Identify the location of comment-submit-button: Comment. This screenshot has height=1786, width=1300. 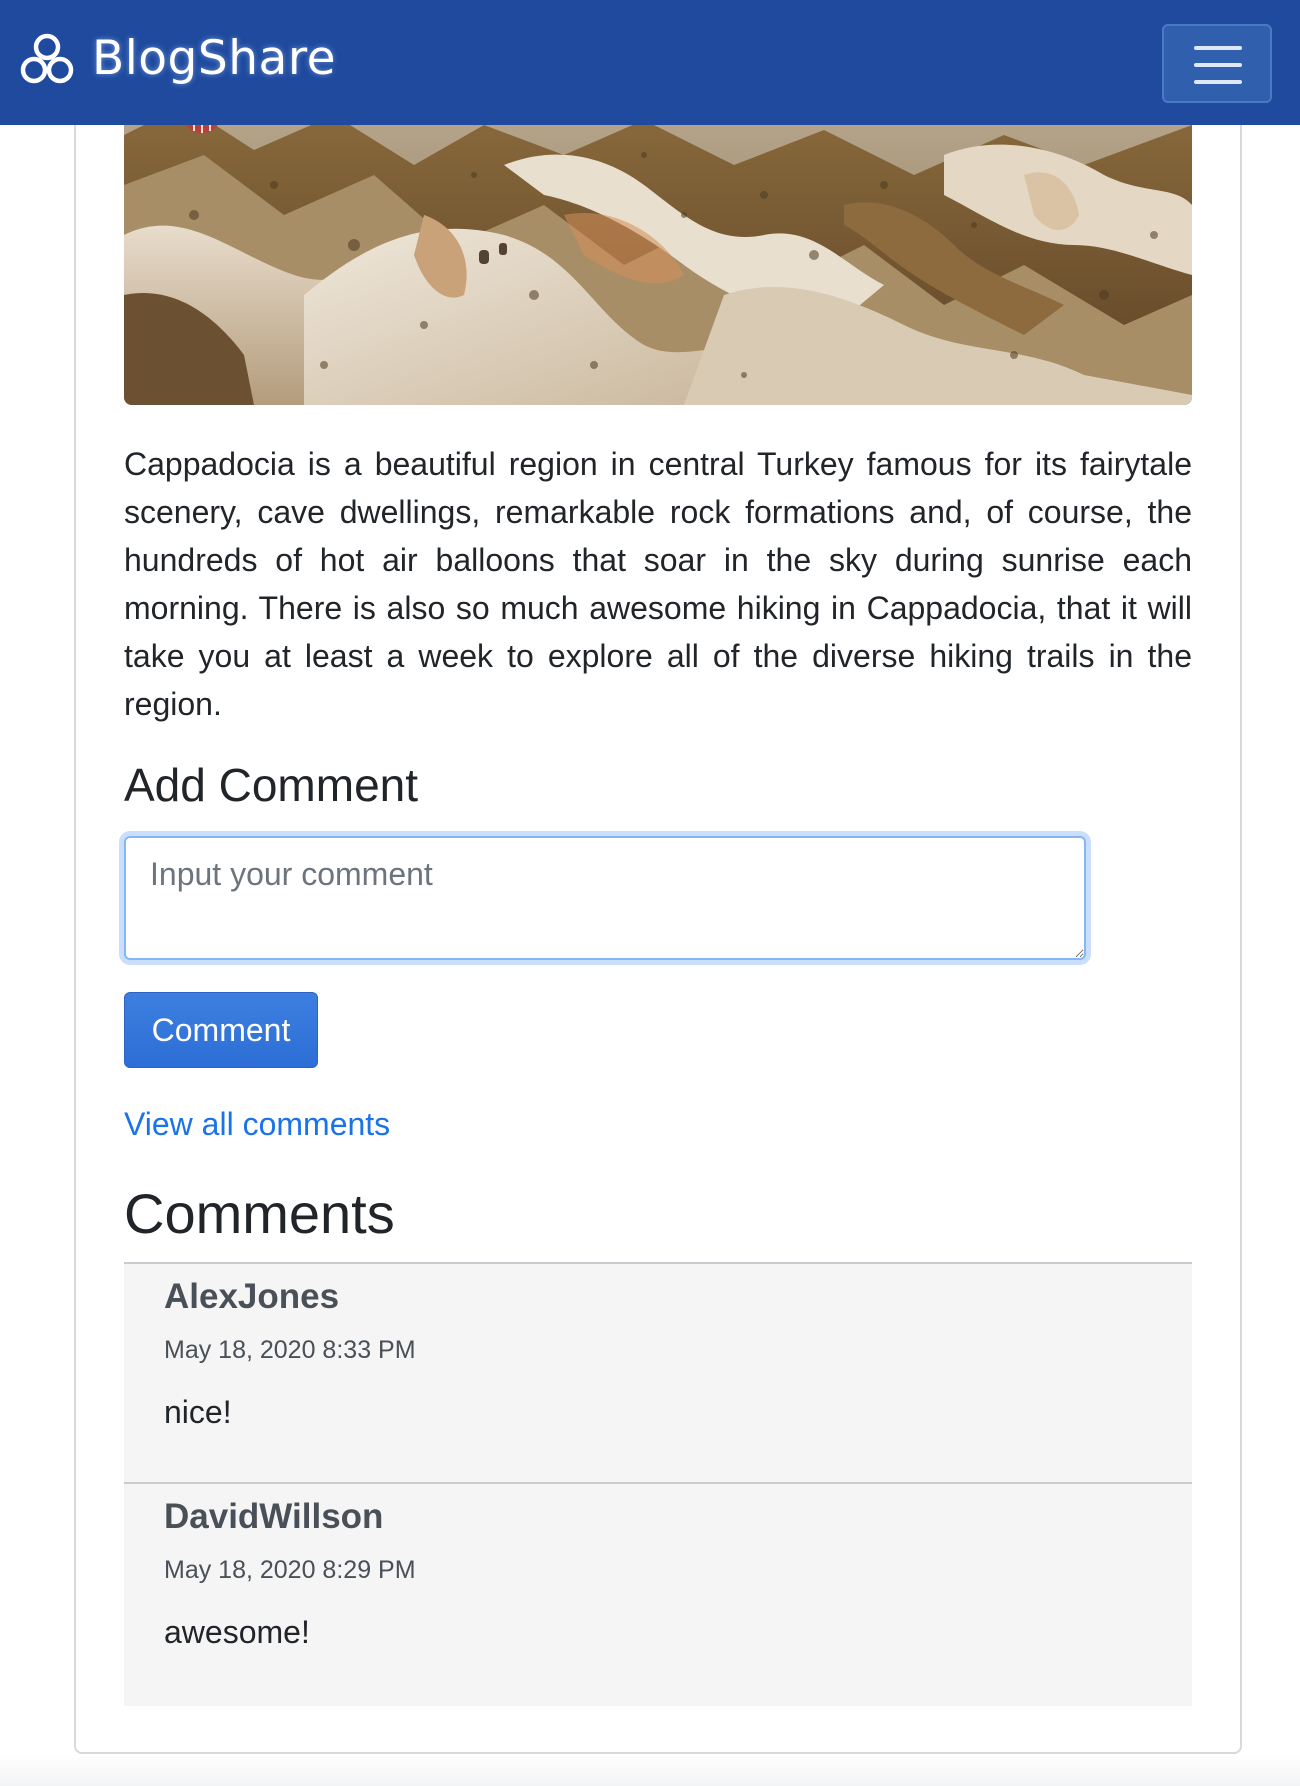
(221, 1030).